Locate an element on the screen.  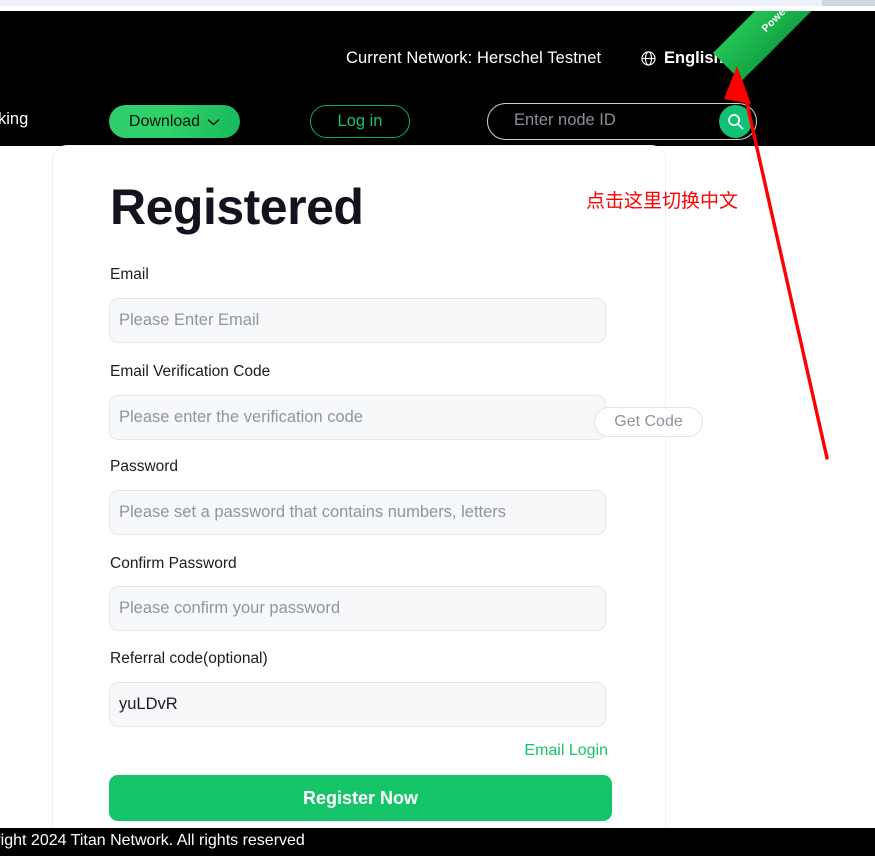
download-button-label: Download is located at coordinates (164, 121).